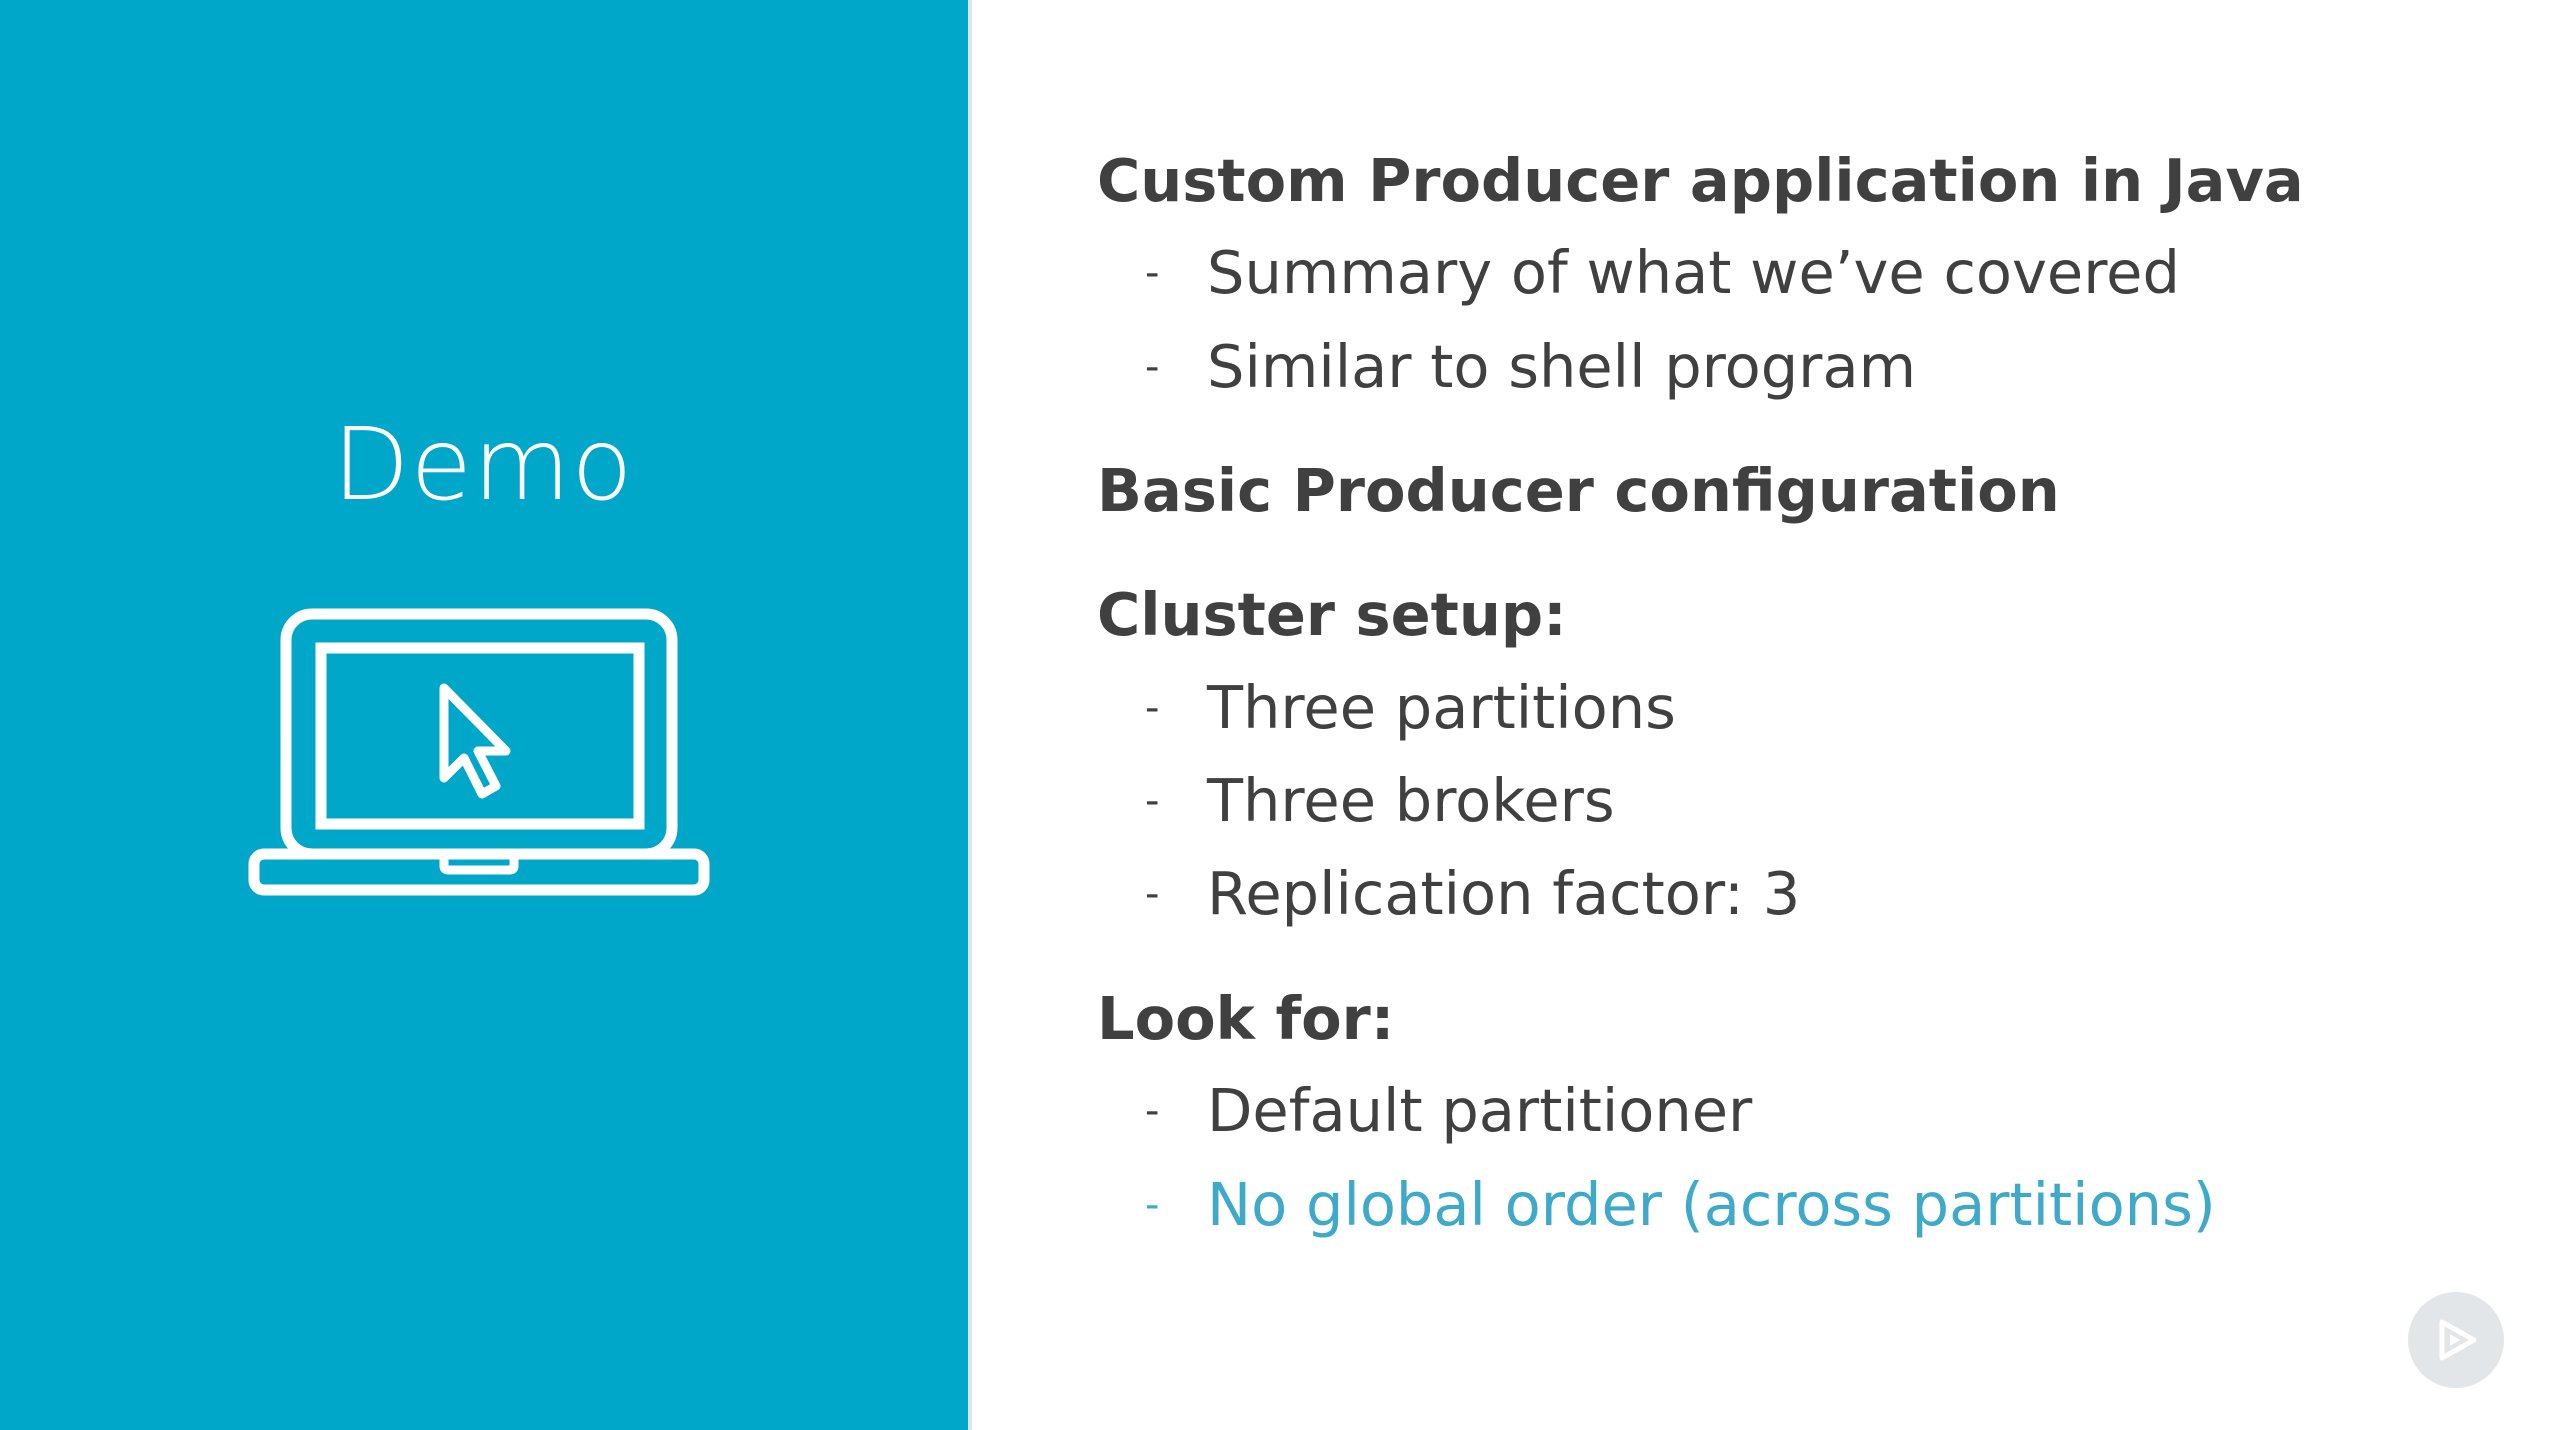  Describe the element at coordinates (479, 752) in the screenshot. I see `laptop-cursor-icon` at that location.